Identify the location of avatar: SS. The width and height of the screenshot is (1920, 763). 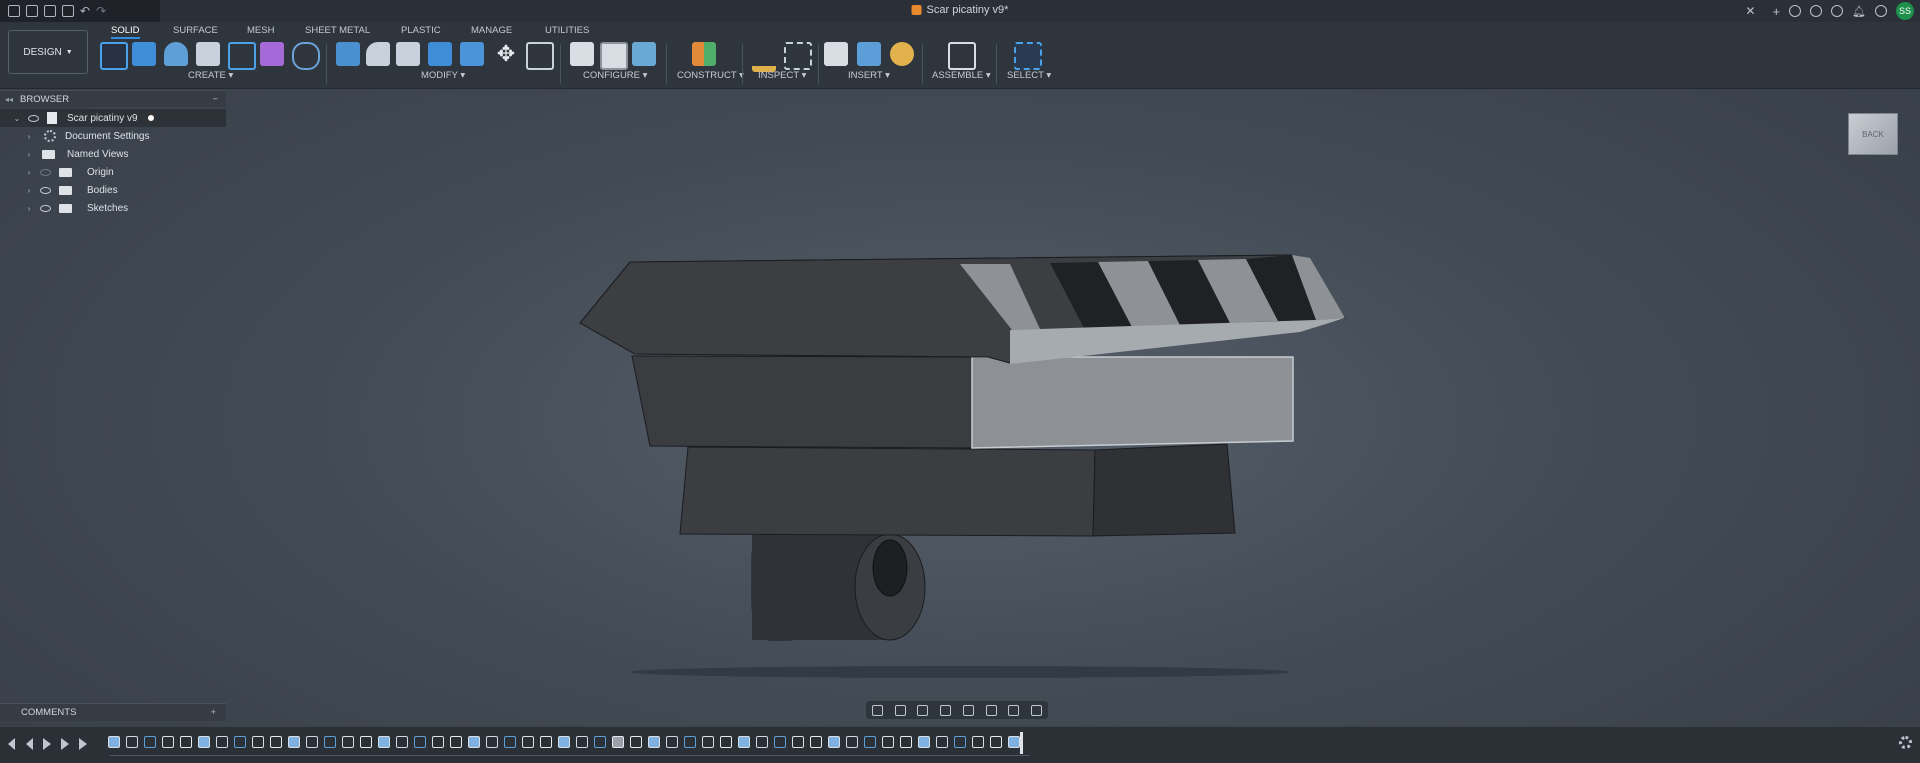
(1905, 11).